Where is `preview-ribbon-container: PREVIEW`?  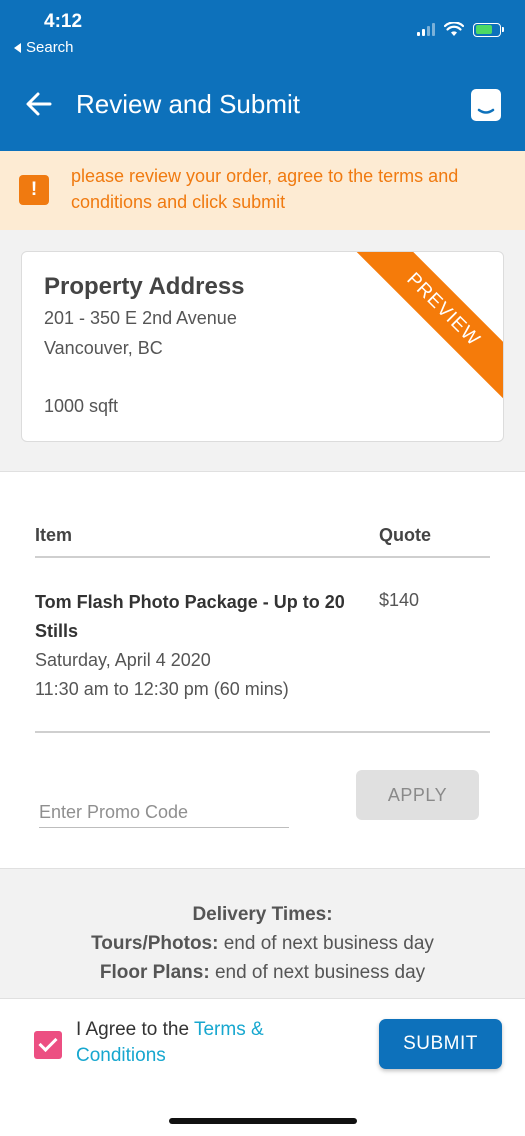 preview-ribbon-container: PREVIEW is located at coordinates (428, 327).